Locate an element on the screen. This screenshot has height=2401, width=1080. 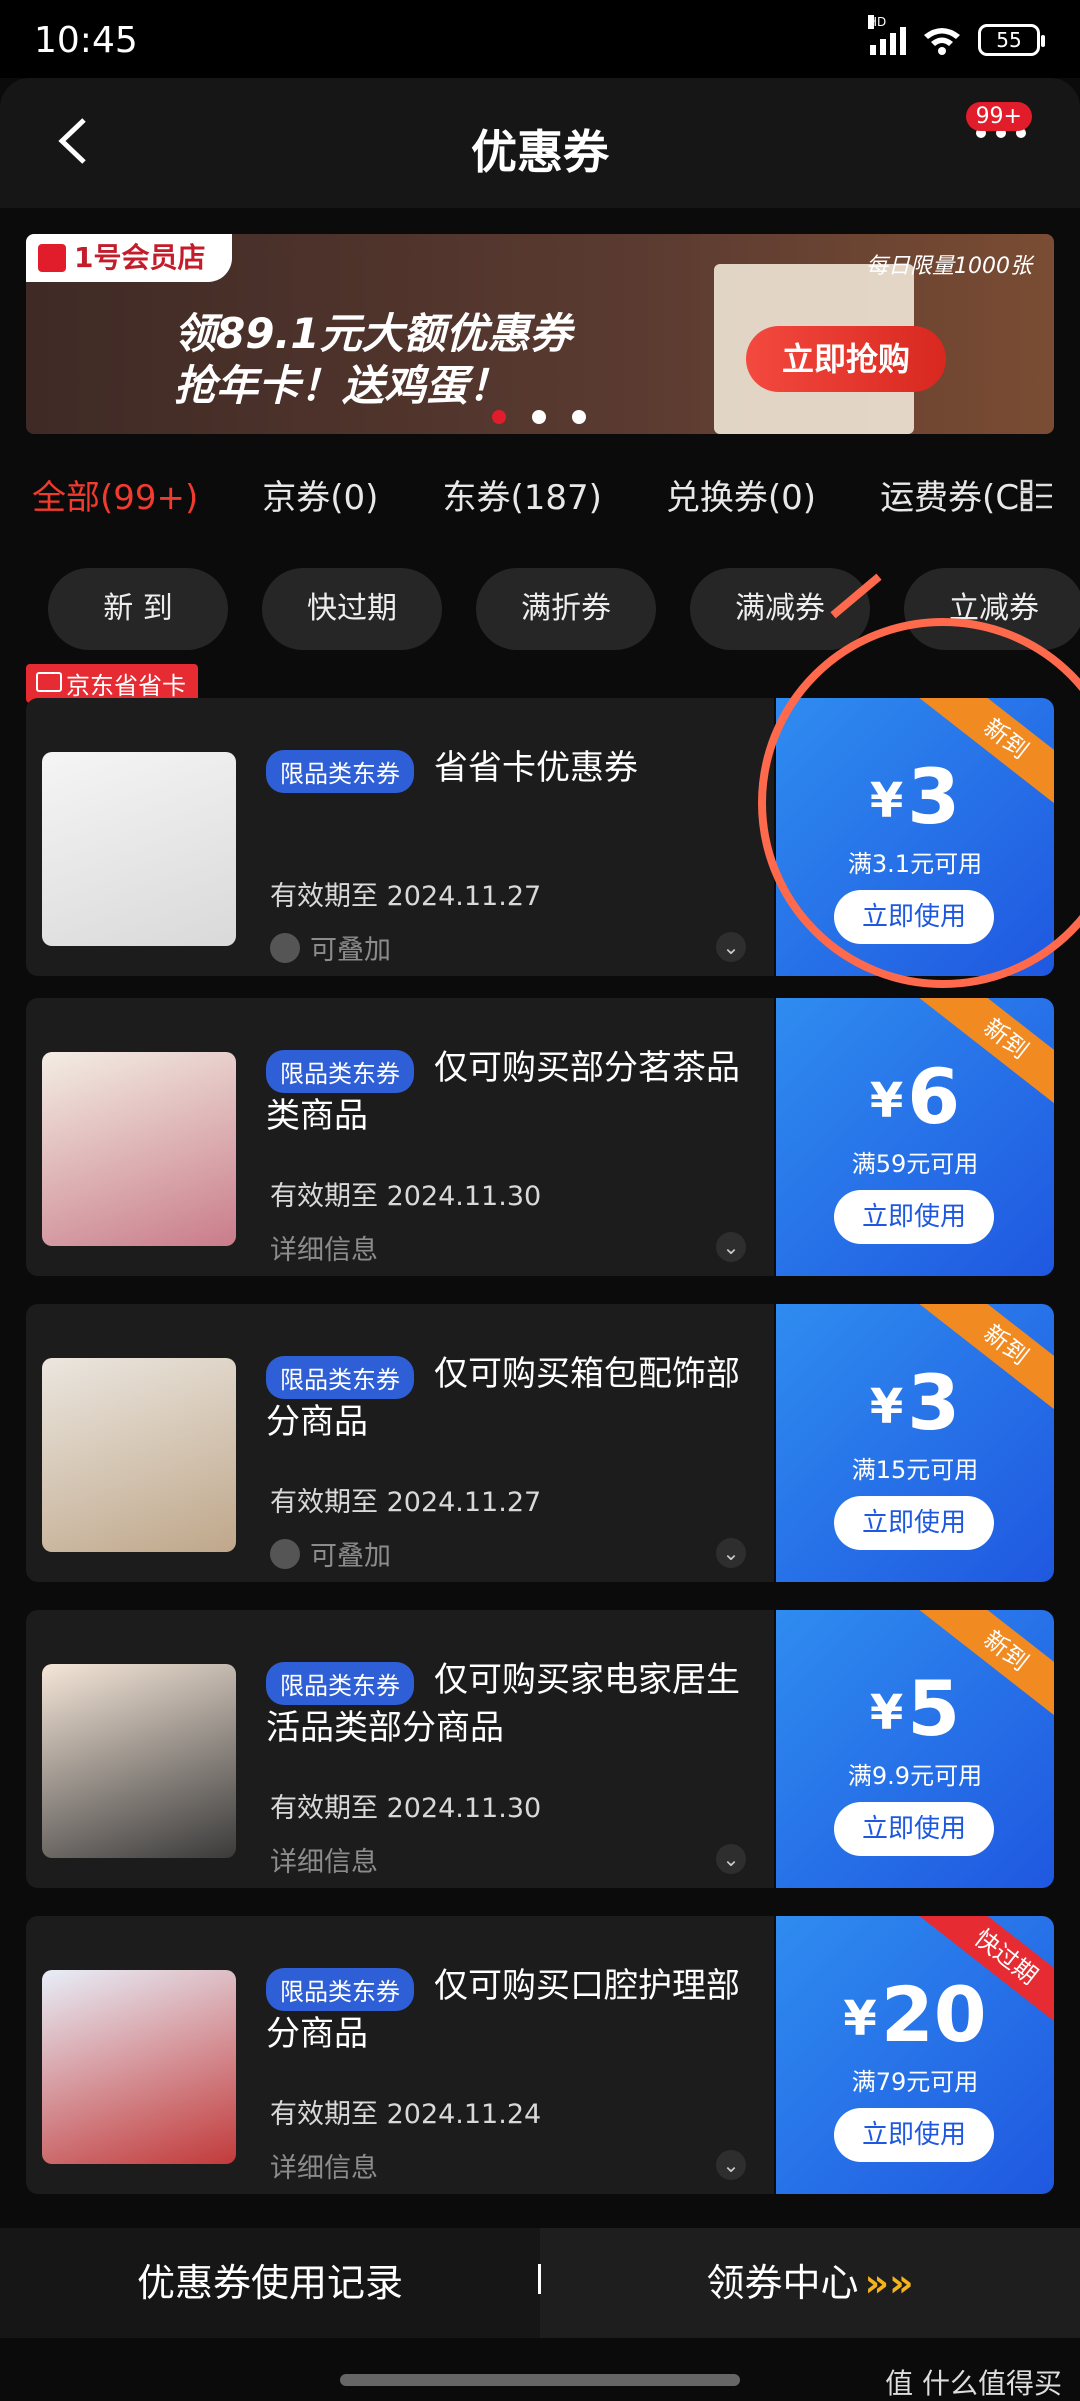
tab-menu-icon is located at coordinates (1037, 495).